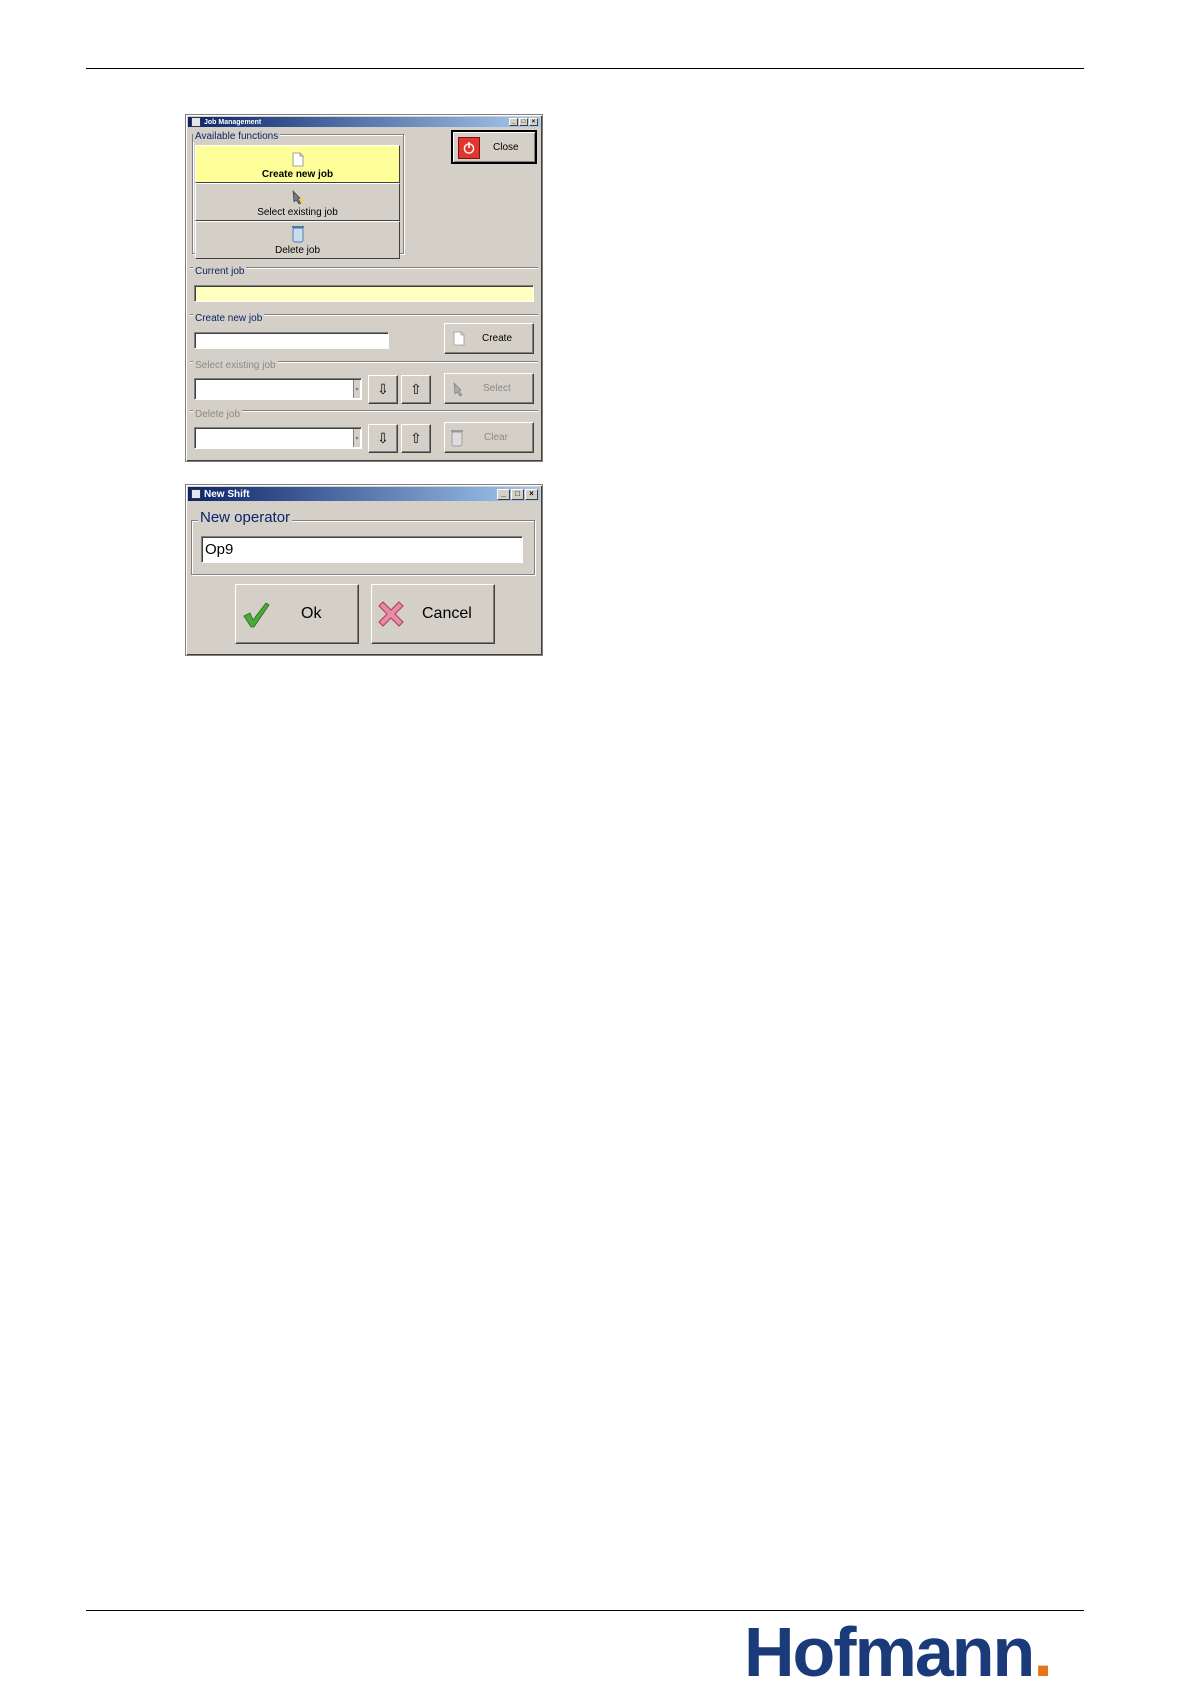 This screenshot has height=1692, width=1190. Describe the element at coordinates (497, 388) in the screenshot. I see `select-button-label: Select` at that location.